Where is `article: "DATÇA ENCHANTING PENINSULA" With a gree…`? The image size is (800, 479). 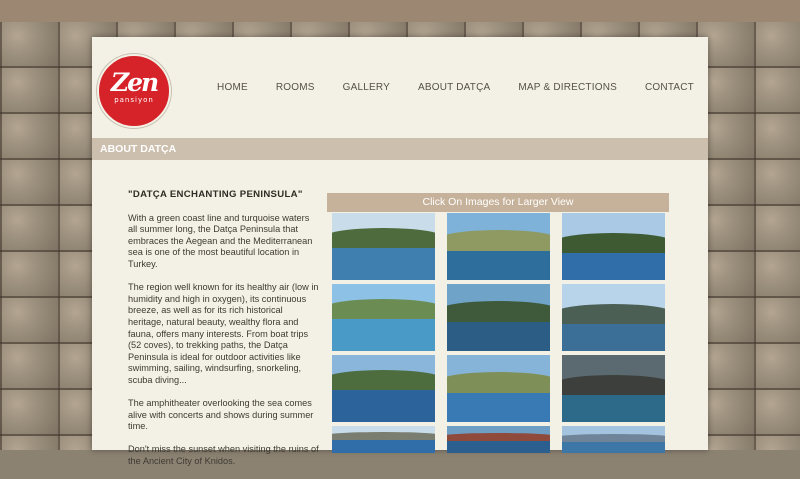
article: "DATÇA ENCHANTING PENINSULA" With a gree… is located at coordinates (224, 334).